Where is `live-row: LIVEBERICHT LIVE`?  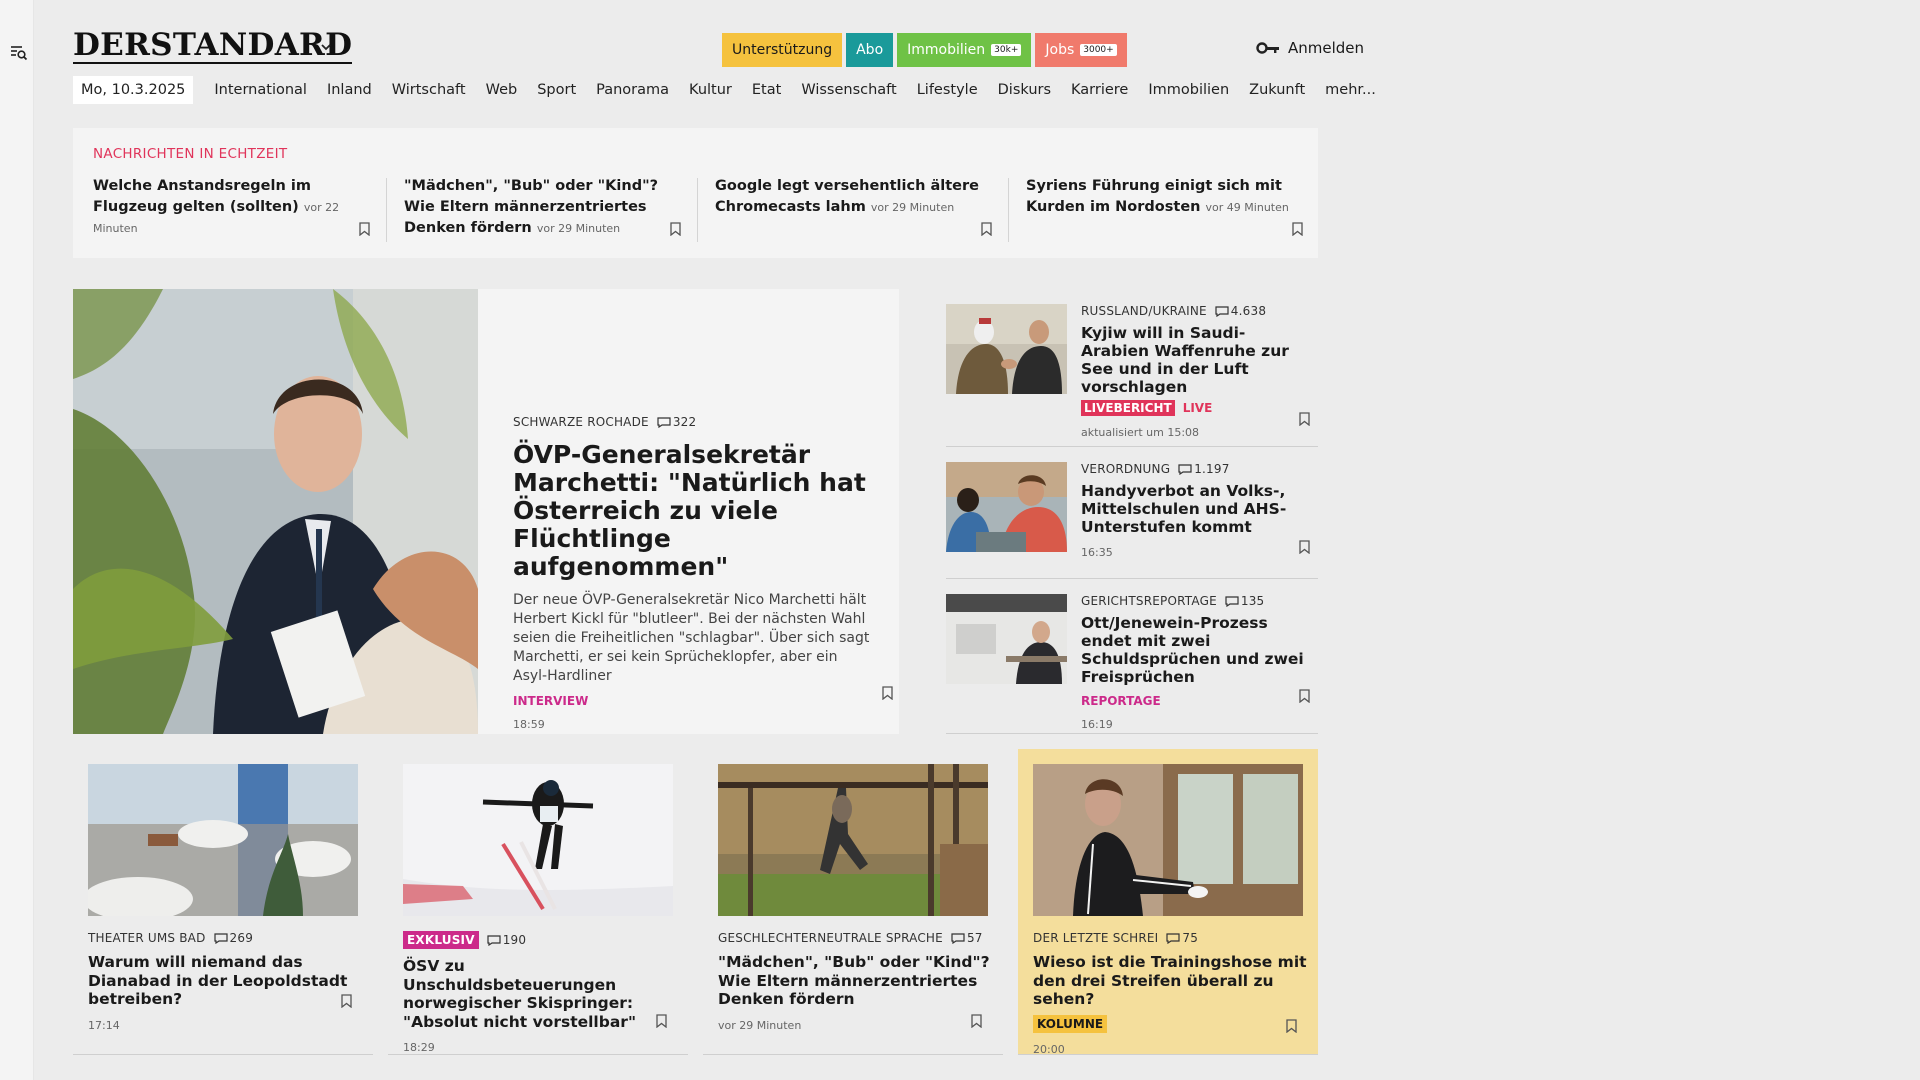
live-row: LIVEBERICHT LIVE is located at coordinates (1196, 408).